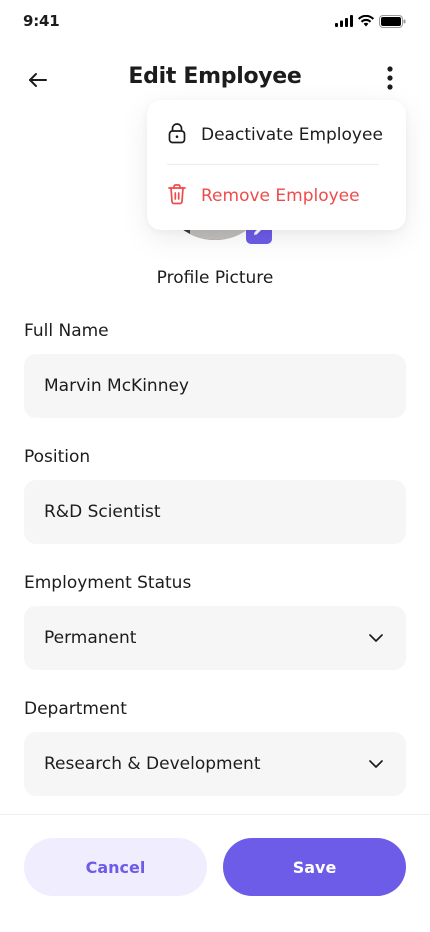 The width and height of the screenshot is (430, 932). I want to click on options-menu: Deactivate Employee Remove Employee, so click(276, 165).